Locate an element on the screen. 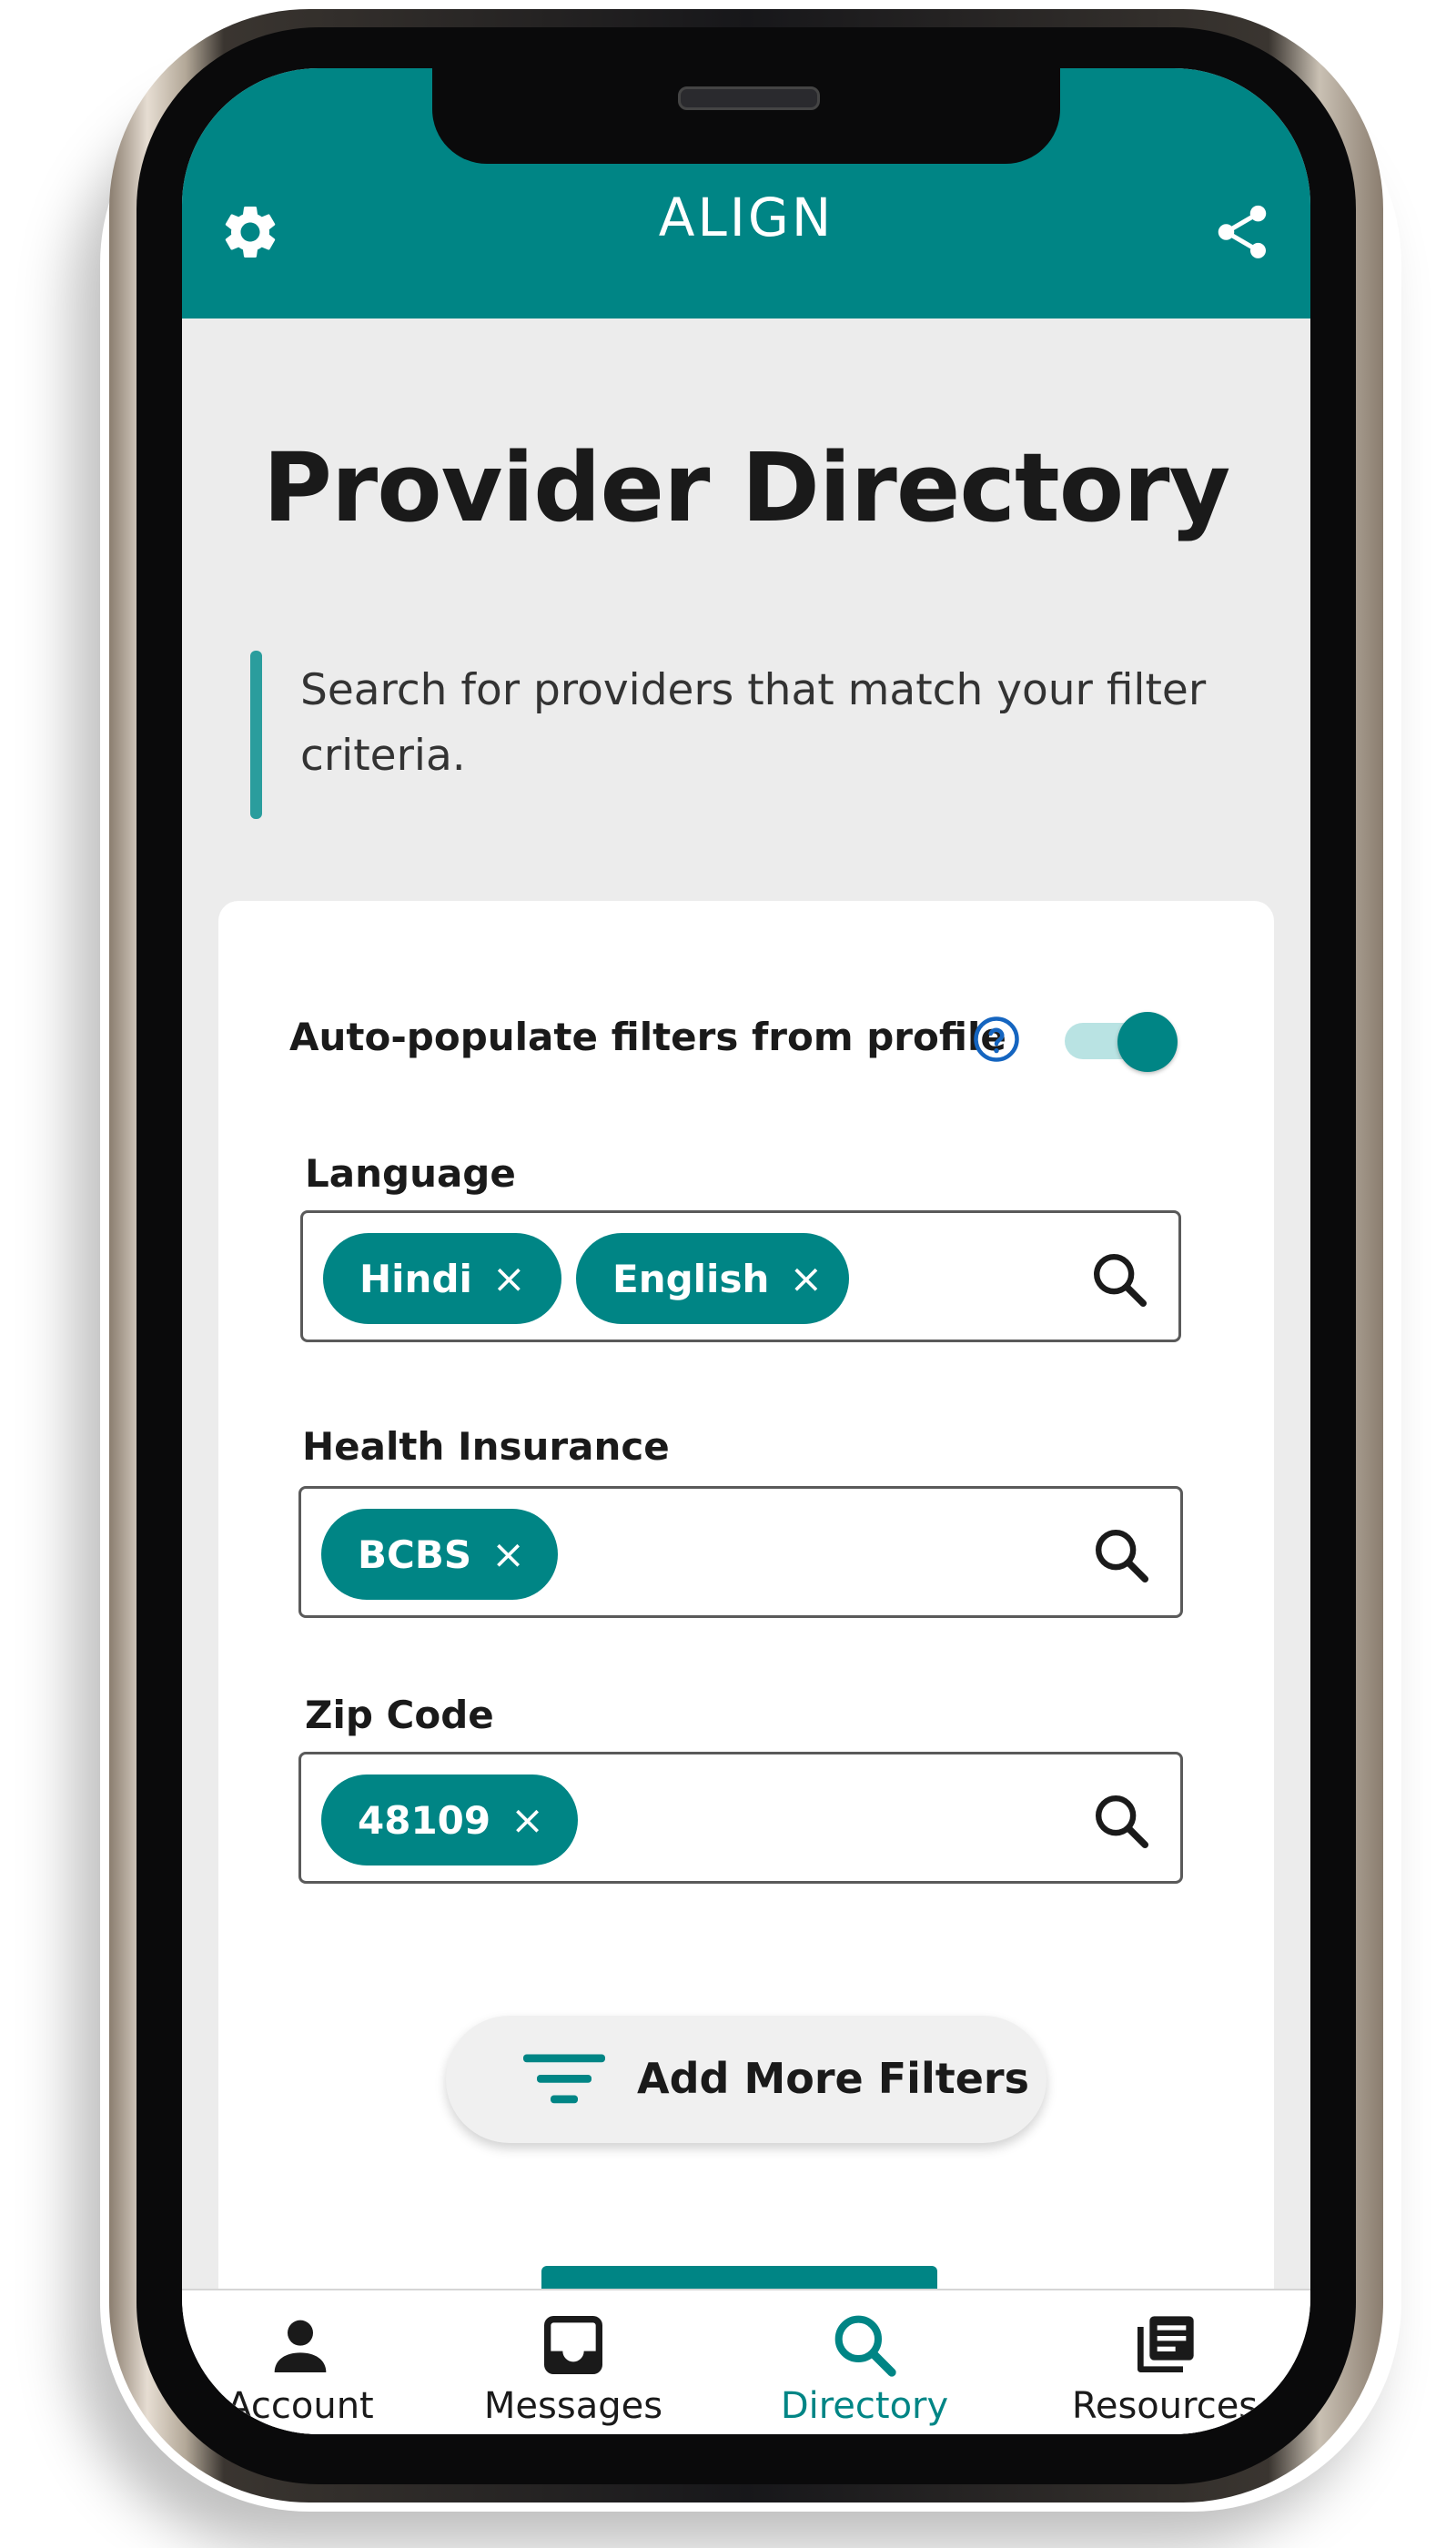  app-title: ALIGN is located at coordinates (746, 218).